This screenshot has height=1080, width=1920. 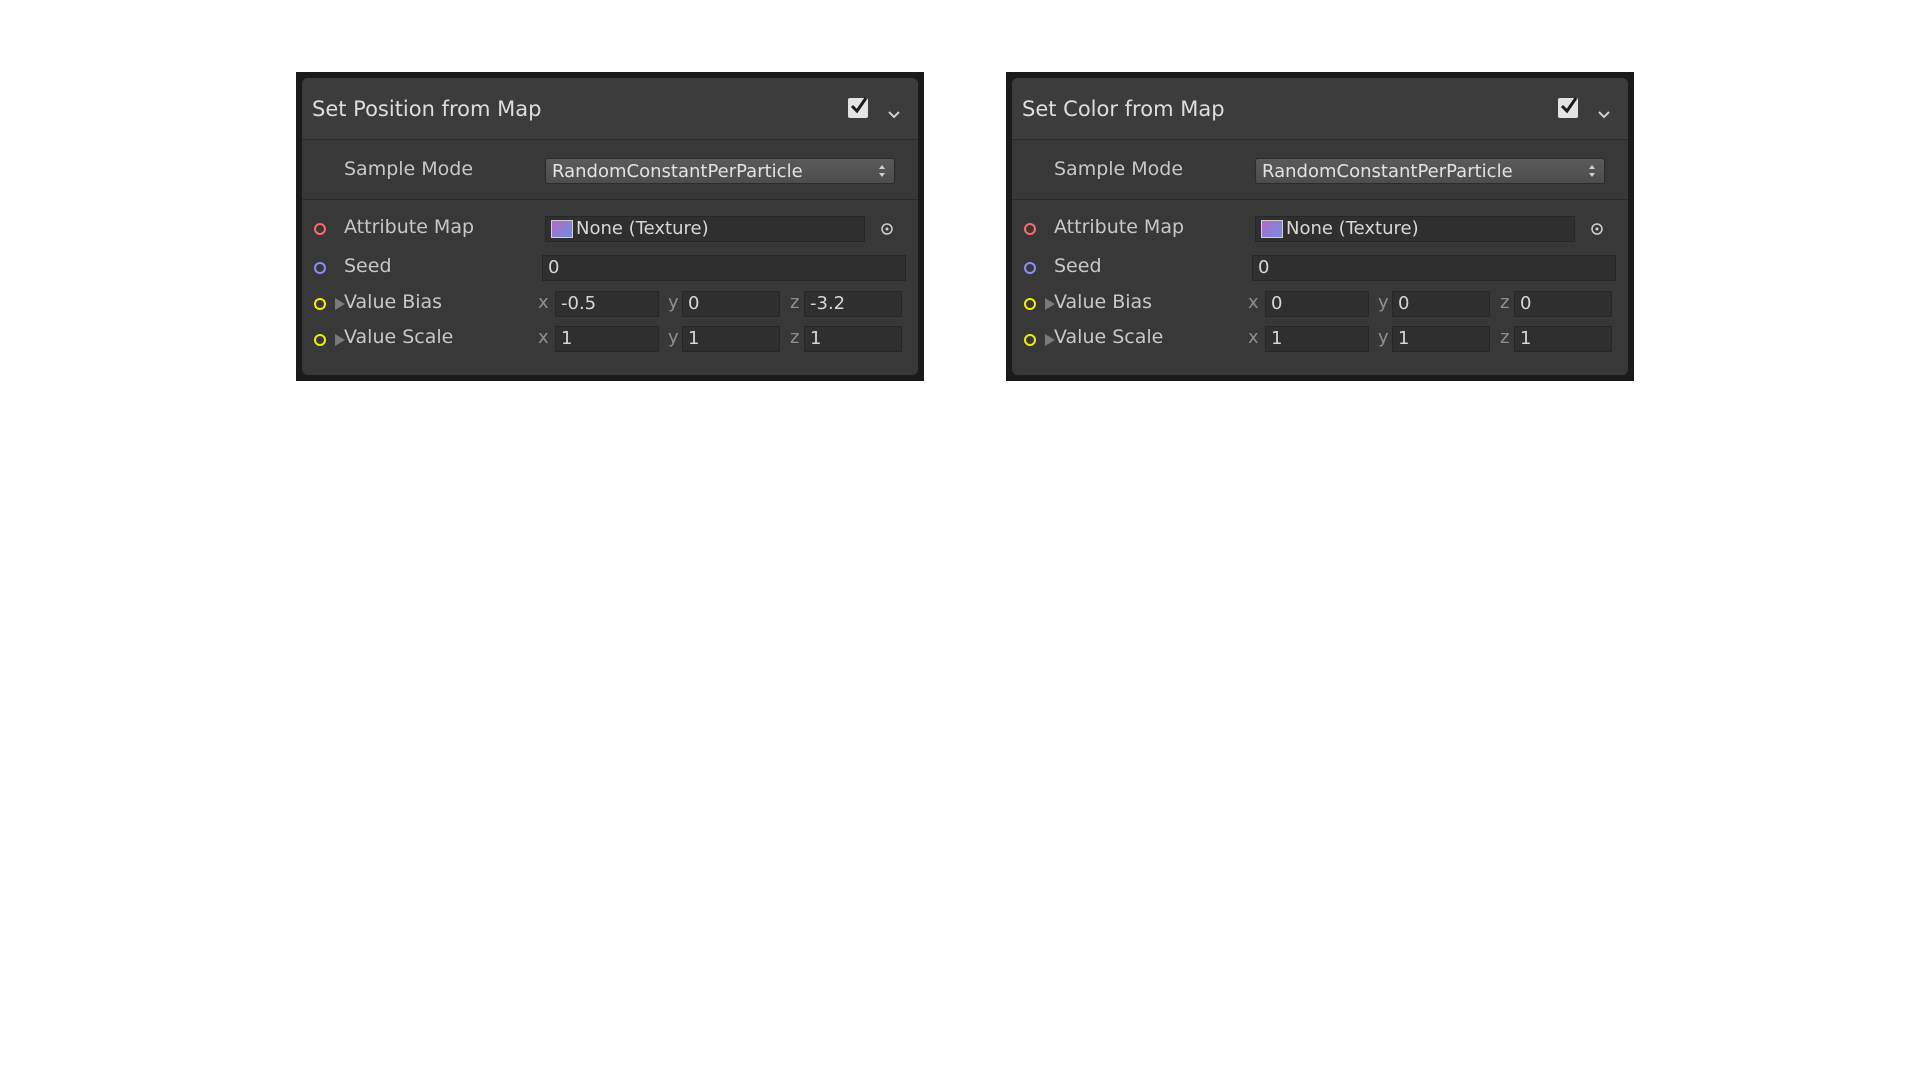 What do you see at coordinates (610, 109) in the screenshot?
I see `node-header: Set Position from Map` at bounding box center [610, 109].